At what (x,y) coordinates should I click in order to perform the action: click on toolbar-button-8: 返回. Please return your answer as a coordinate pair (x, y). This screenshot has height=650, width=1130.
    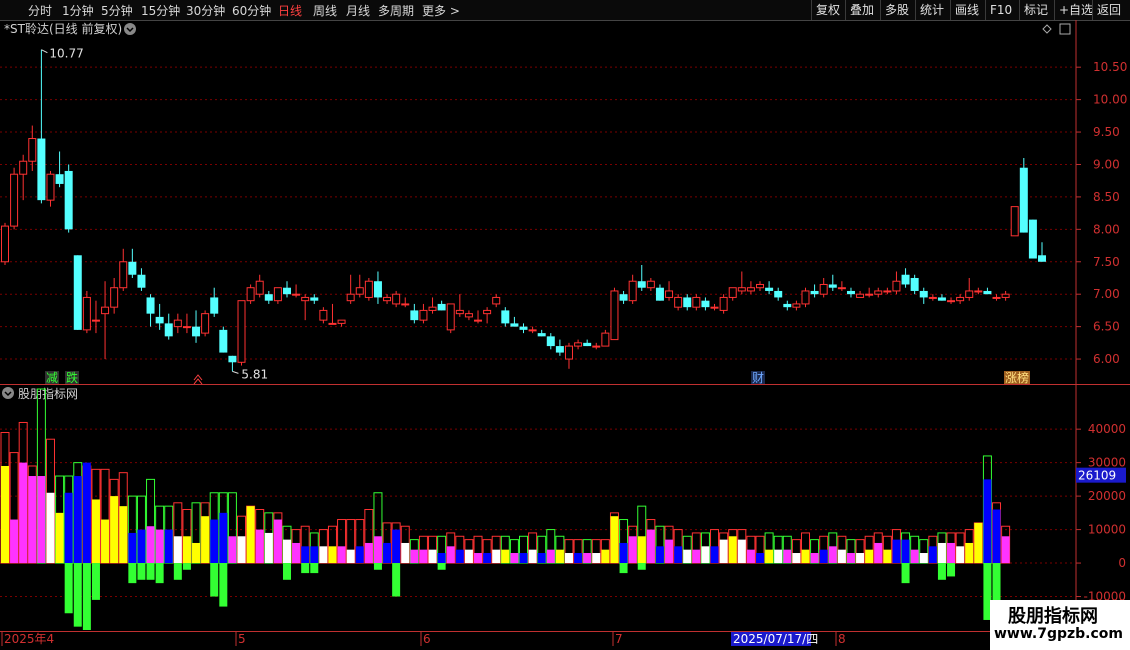
    Looking at the image, I should click on (1108, 10).